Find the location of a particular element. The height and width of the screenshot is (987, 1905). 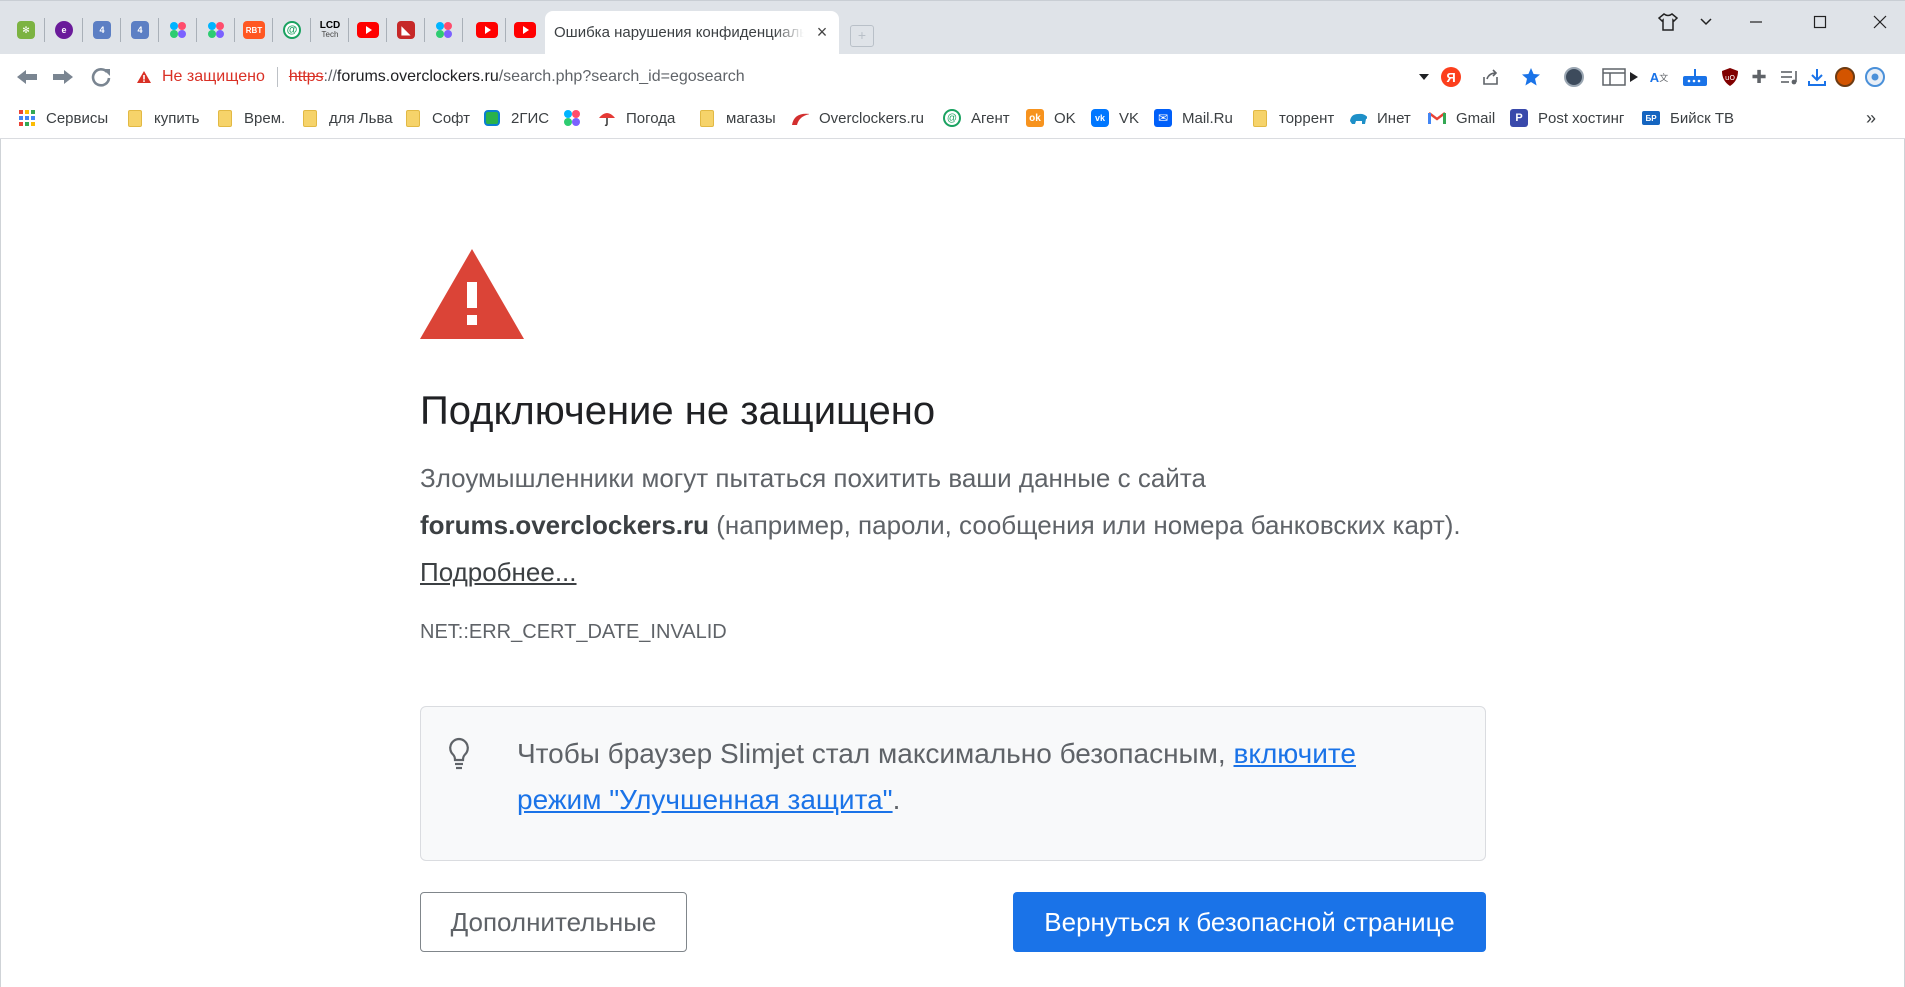

bookmark-folder-shops: магазы is located at coordinates (737, 118).